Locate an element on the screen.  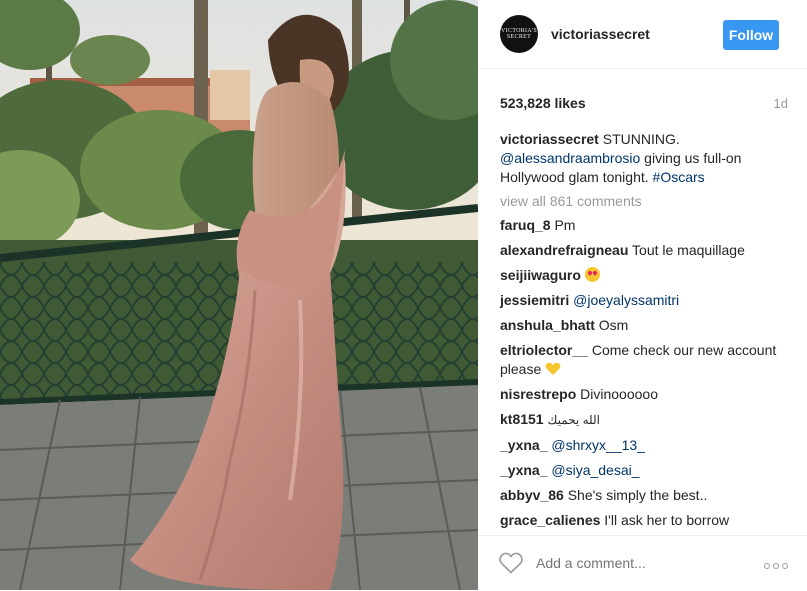
comment: seijiiwaguro is located at coordinates (646, 275).